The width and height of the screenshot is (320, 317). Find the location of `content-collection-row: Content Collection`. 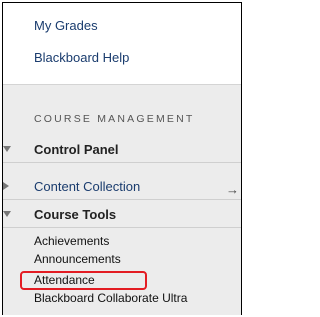

content-collection-row: Content Collection is located at coordinates (122, 187).